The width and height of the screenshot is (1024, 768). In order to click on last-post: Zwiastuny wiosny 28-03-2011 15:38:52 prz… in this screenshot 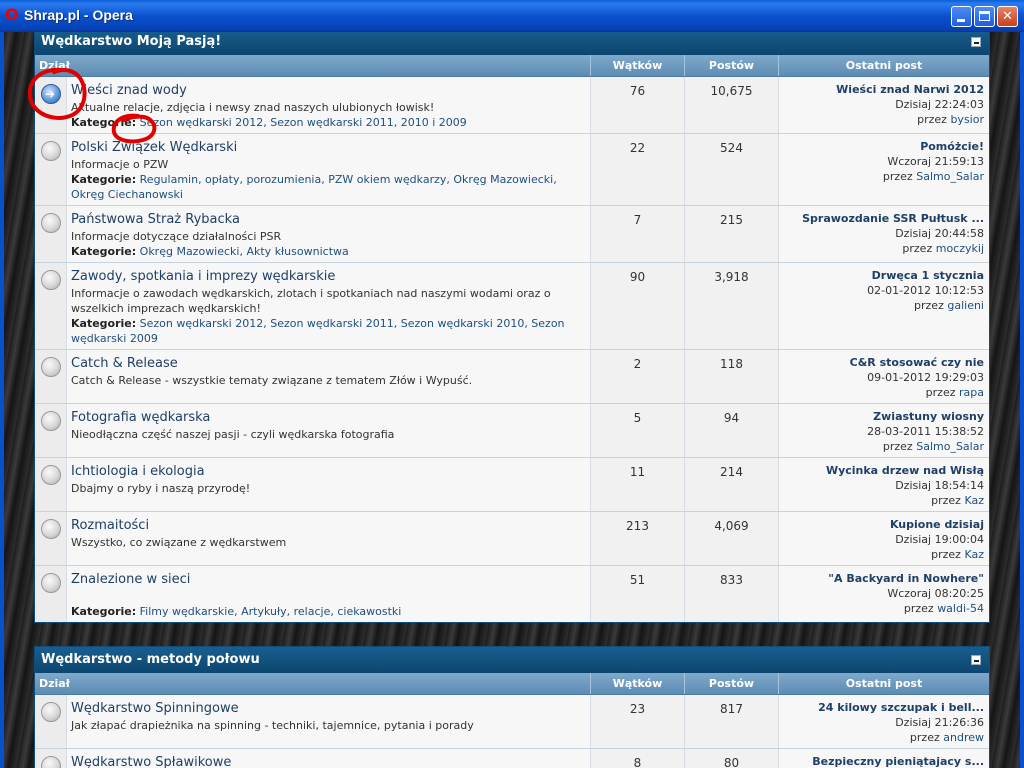, I will do `click(884, 430)`.